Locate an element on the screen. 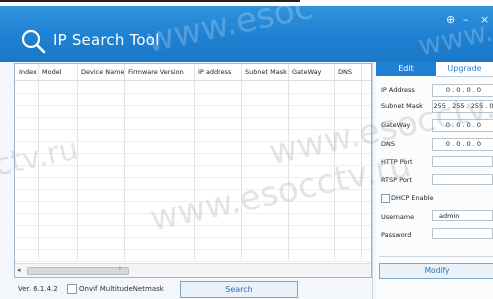 The width and height of the screenshot is (493, 299). scroll-grip-icon: ⁞ is located at coordinates (120, 268).